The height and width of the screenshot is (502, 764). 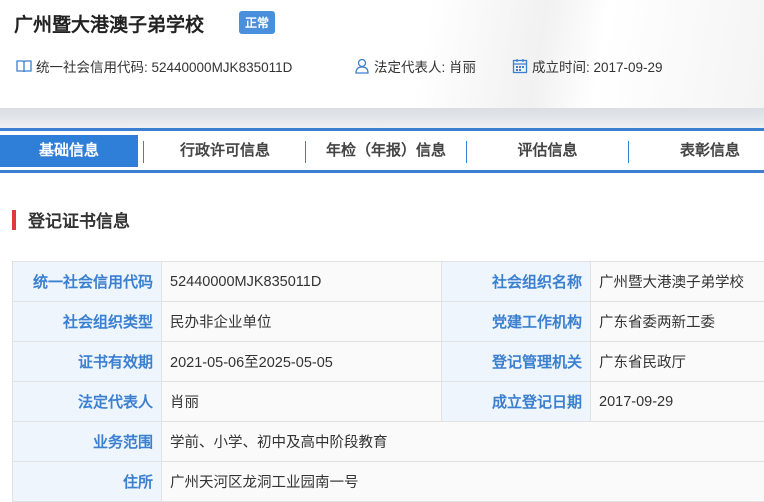 I want to click on table-row: 住所 广州天河区龙洞工业园南一号, so click(x=388, y=482).